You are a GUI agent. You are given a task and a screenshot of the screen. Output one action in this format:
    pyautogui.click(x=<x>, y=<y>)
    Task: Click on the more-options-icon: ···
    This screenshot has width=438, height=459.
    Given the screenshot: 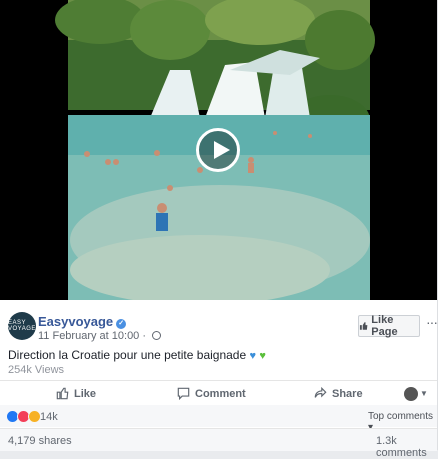 What is the action you would take?
    pyautogui.click(x=432, y=322)
    